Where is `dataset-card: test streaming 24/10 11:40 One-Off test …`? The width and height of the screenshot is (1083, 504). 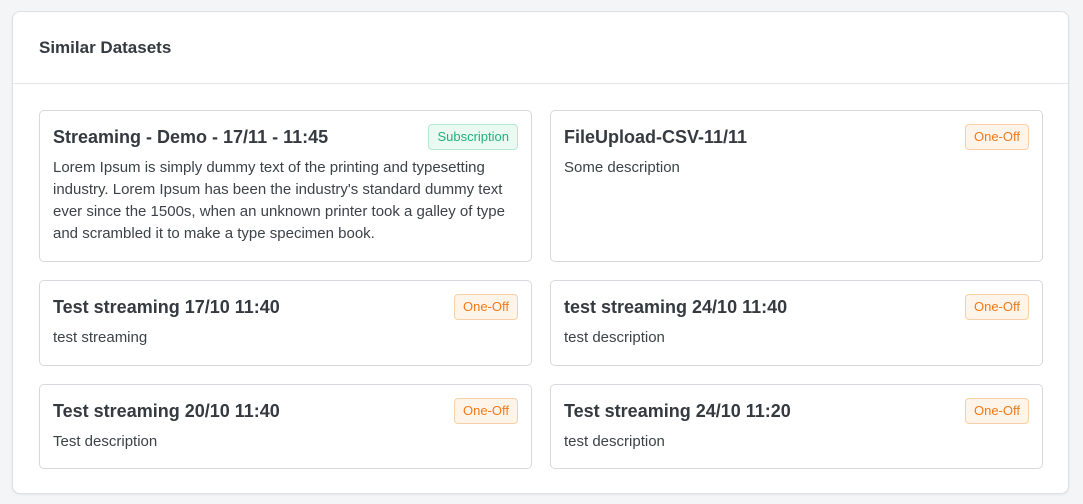
dataset-card: test streaming 24/10 11:40 One-Off test … is located at coordinates (796, 323).